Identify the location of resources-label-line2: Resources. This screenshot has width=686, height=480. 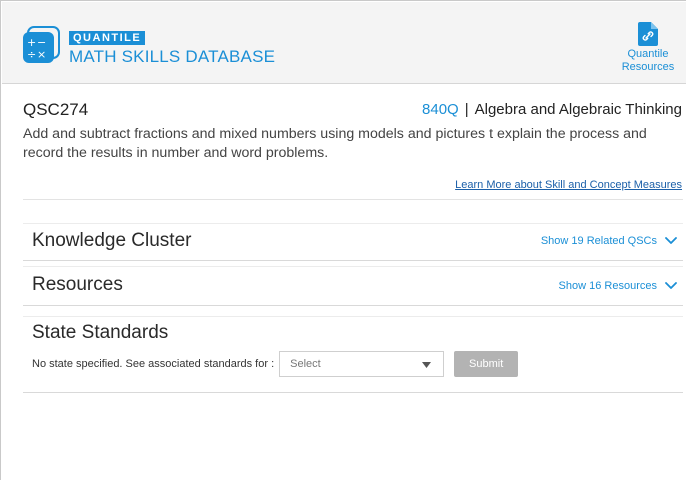
(648, 67).